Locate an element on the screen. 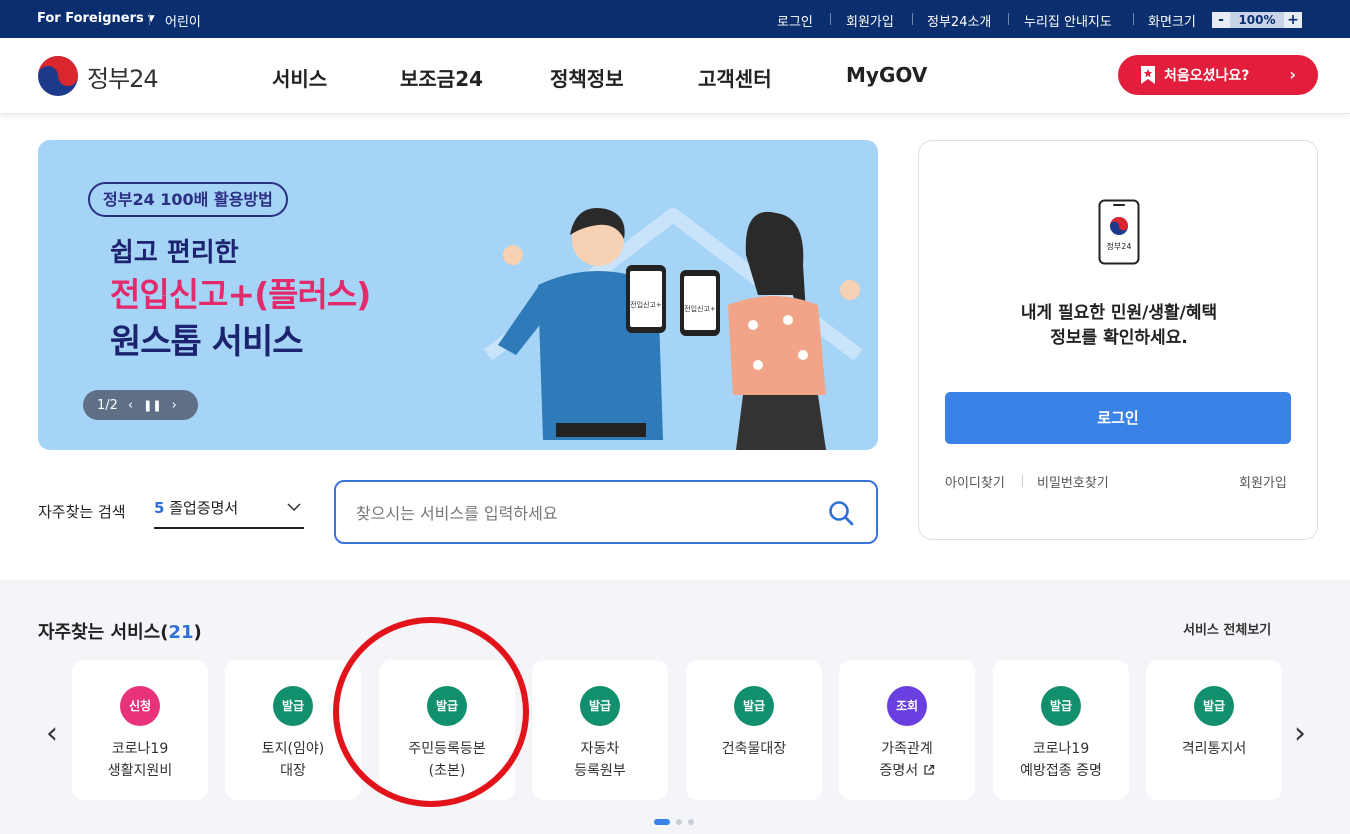  nav-customer-center: 고객센터 is located at coordinates (735, 77).